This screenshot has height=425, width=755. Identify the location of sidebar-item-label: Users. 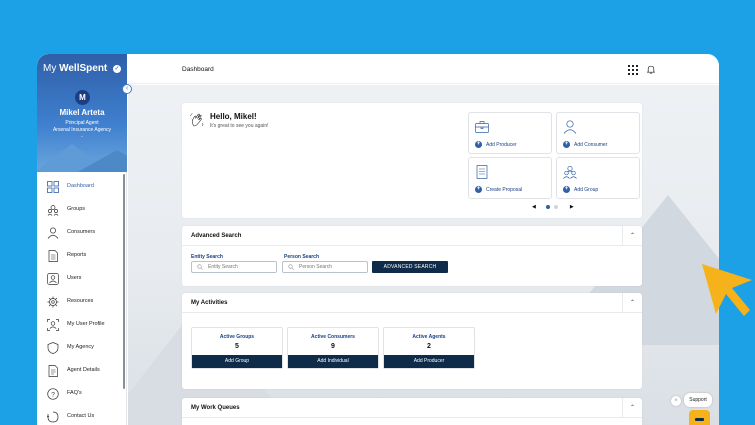
(74, 277).